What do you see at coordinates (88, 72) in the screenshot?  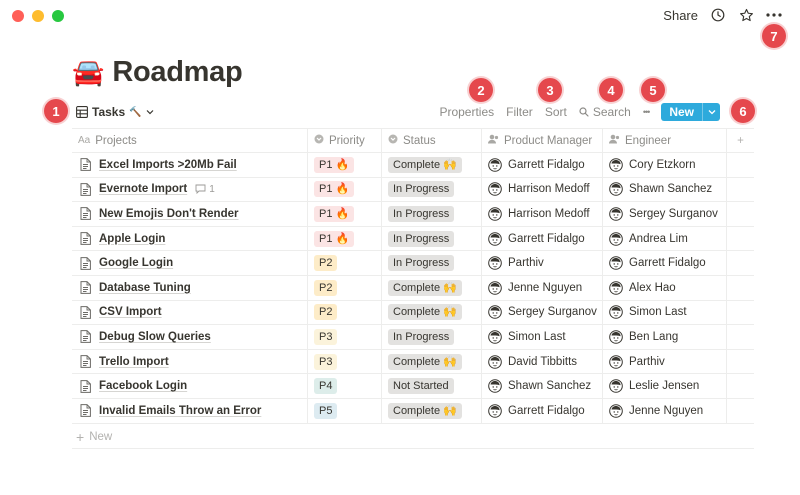 I see `page-emoji: 🚘` at bounding box center [88, 72].